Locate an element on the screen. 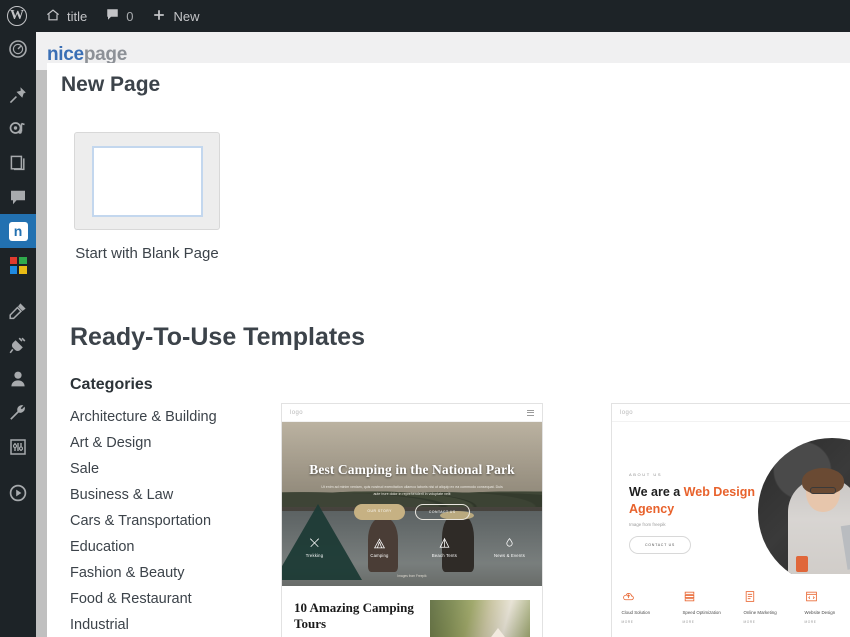 The width and height of the screenshot is (850, 637). wp-admin-menu: n is located at coordinates (21, 334).